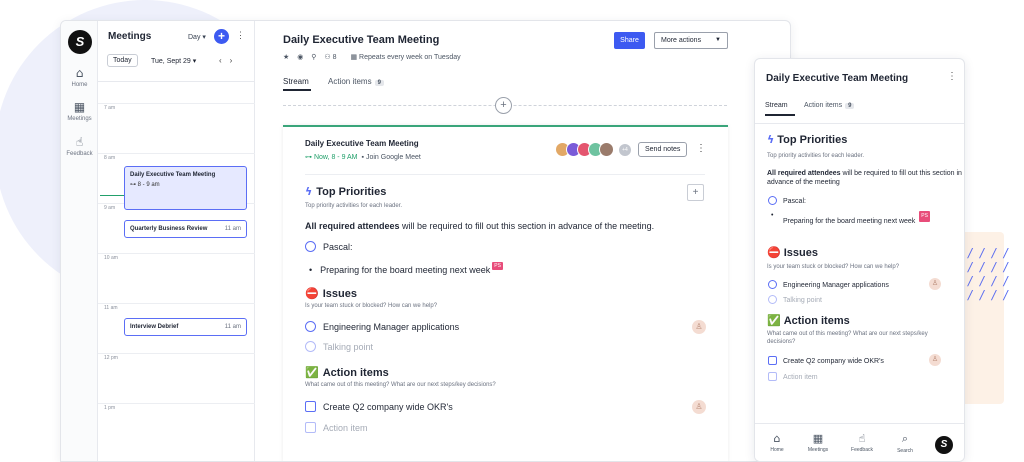 The width and height of the screenshot is (1024, 462). What do you see at coordinates (503, 105) in the screenshot?
I see `add-note-button: +` at bounding box center [503, 105].